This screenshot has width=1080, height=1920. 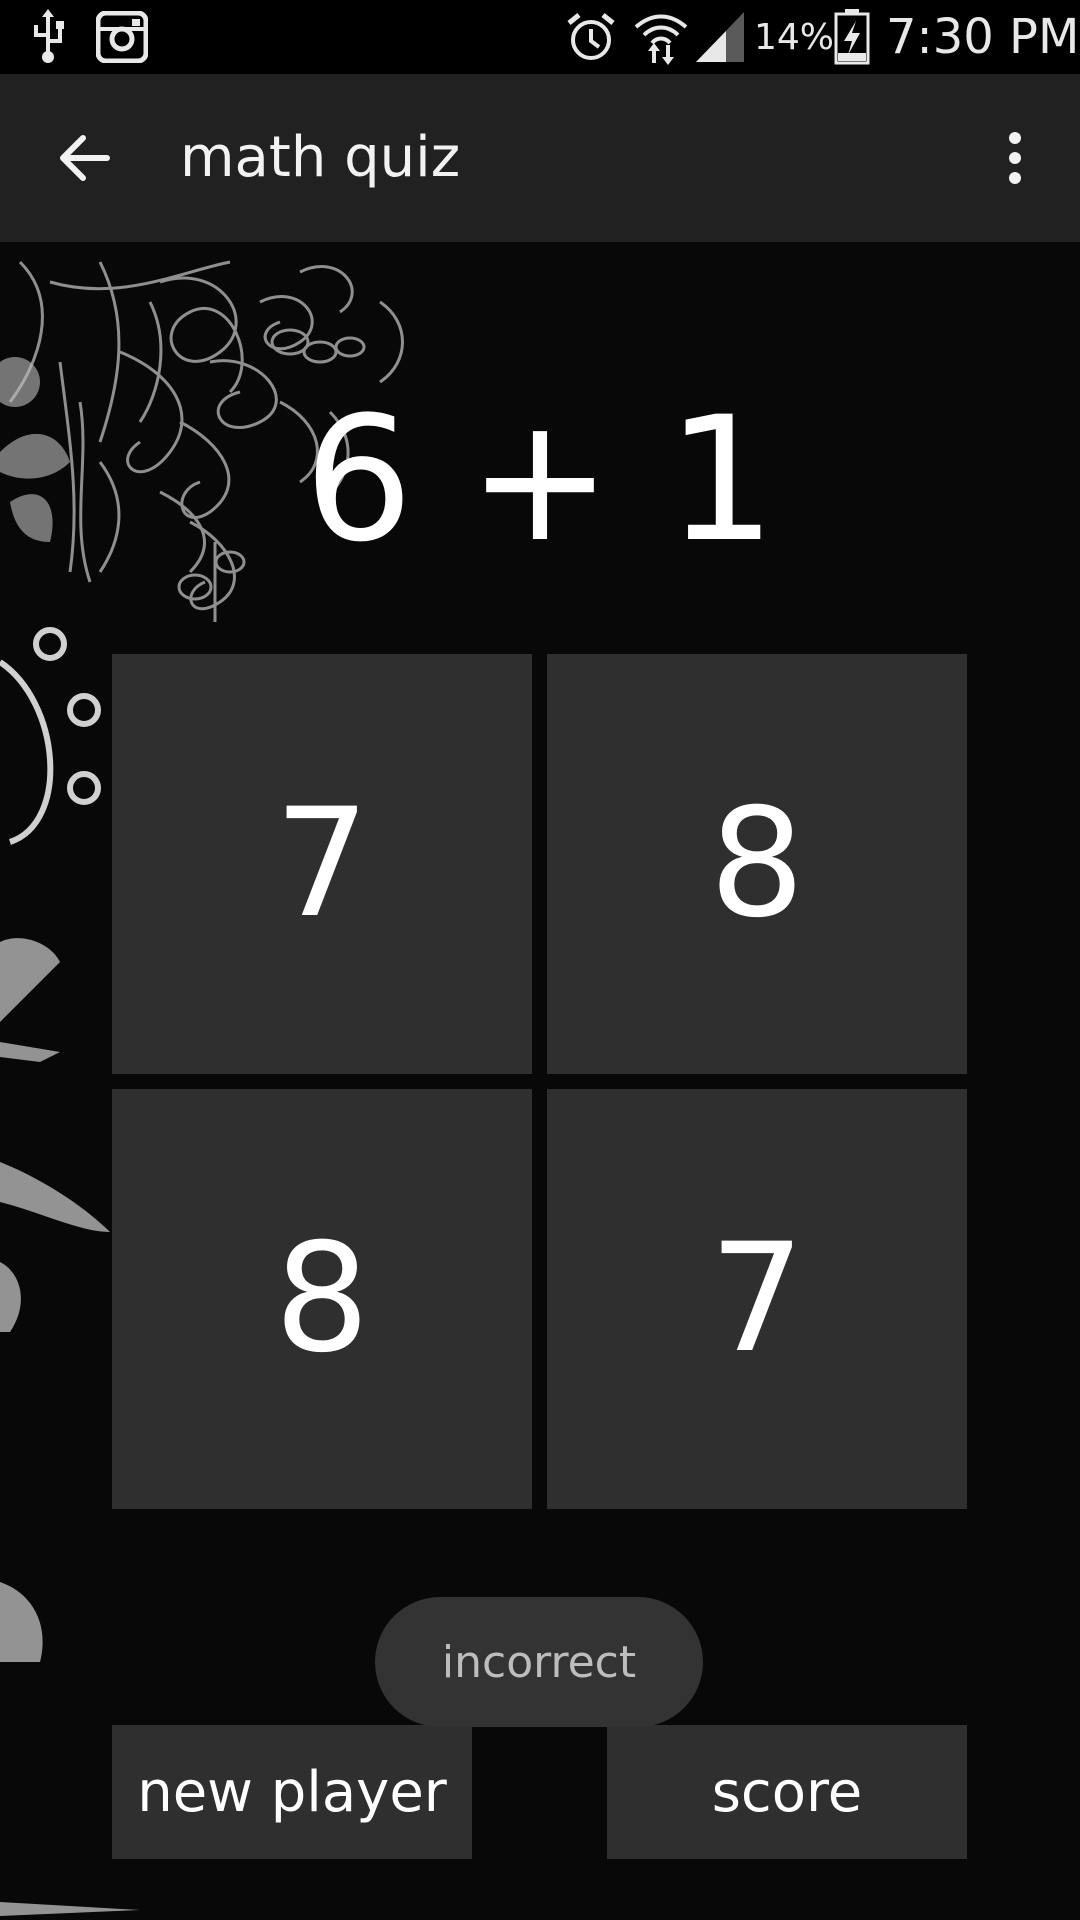 What do you see at coordinates (983, 37) in the screenshot?
I see `clock: 7:30 PM` at bounding box center [983, 37].